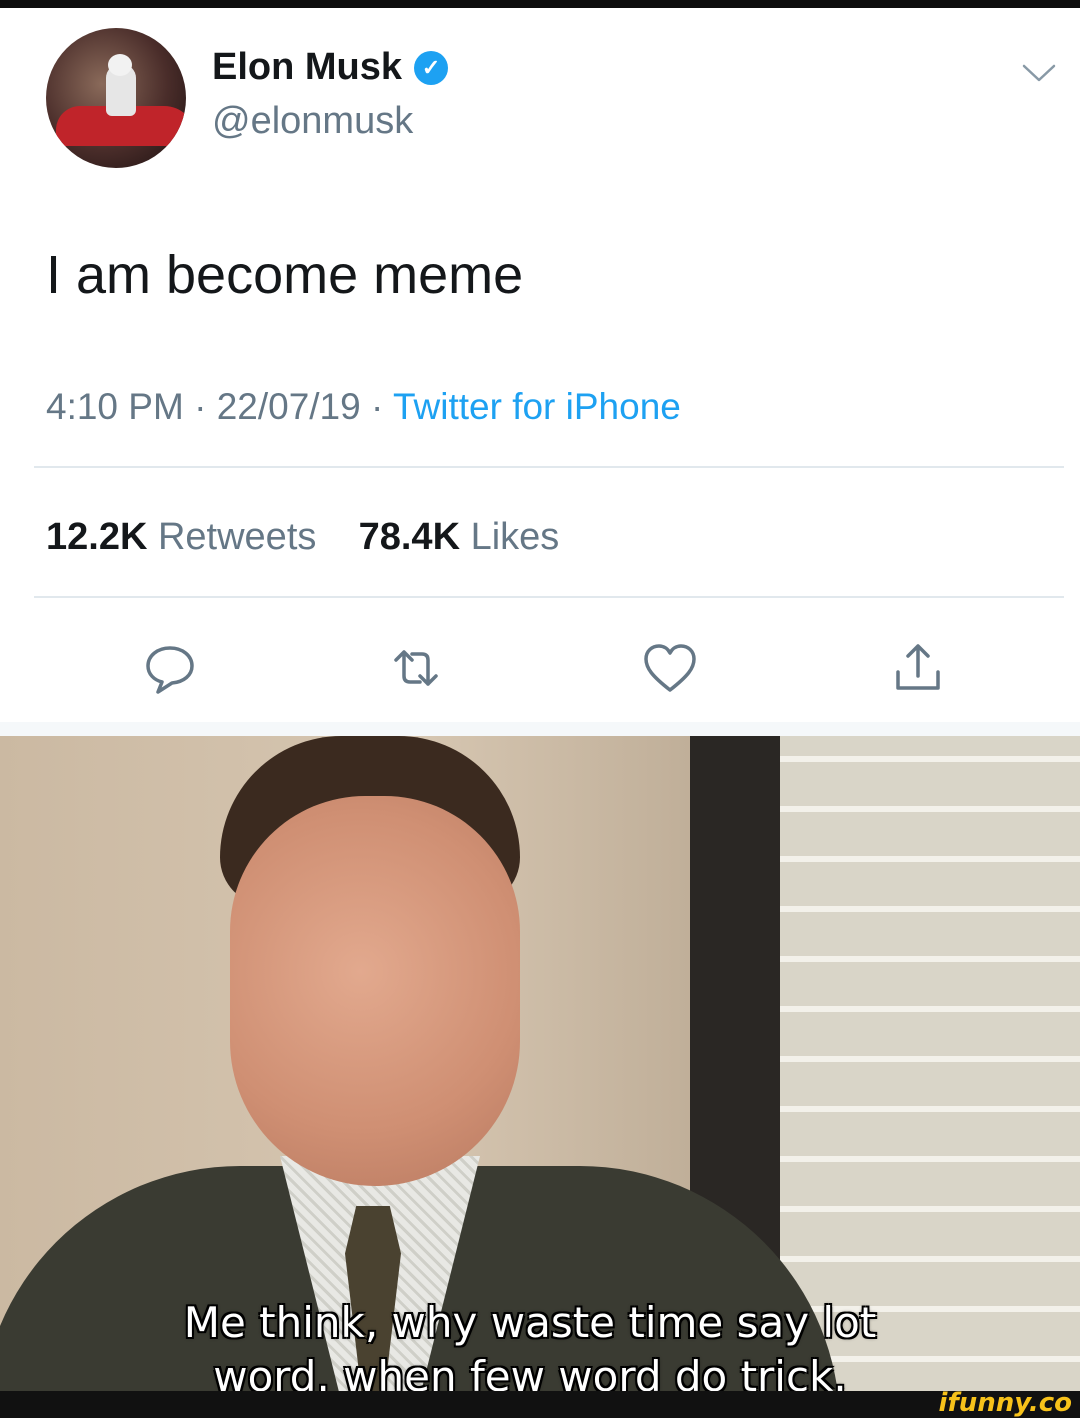 The image size is (1080, 1418). What do you see at coordinates (285, 275) in the screenshot?
I see `tweet-text: I am become meme` at bounding box center [285, 275].